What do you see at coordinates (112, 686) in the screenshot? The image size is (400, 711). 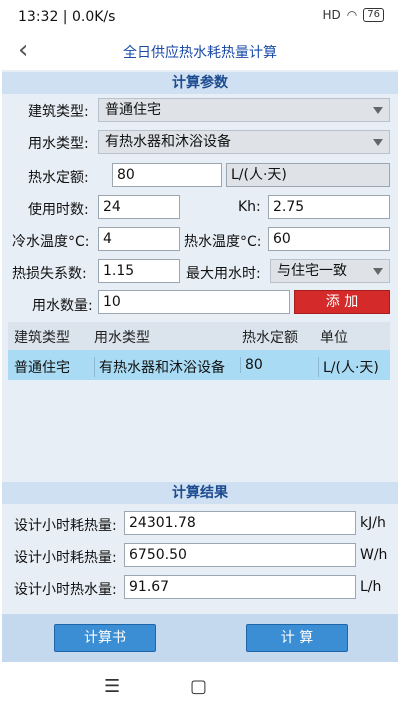 I see `menu-icon: ☰` at bounding box center [112, 686].